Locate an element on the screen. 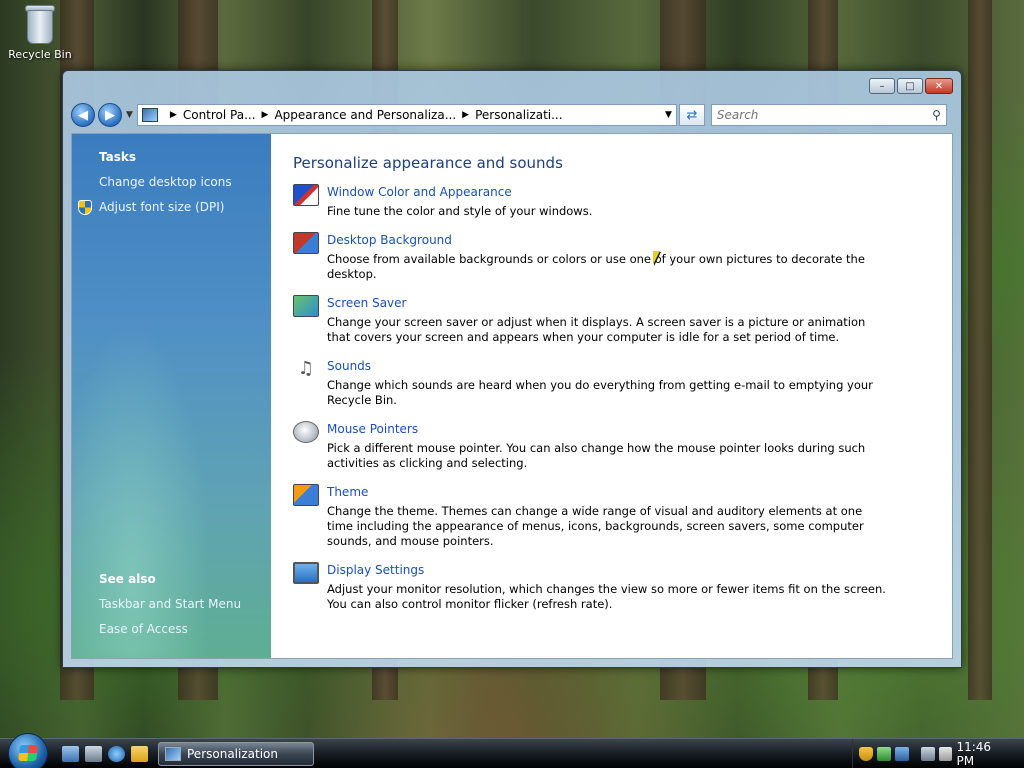 The width and height of the screenshot is (1024, 768). quick-launch is located at coordinates (105, 754).